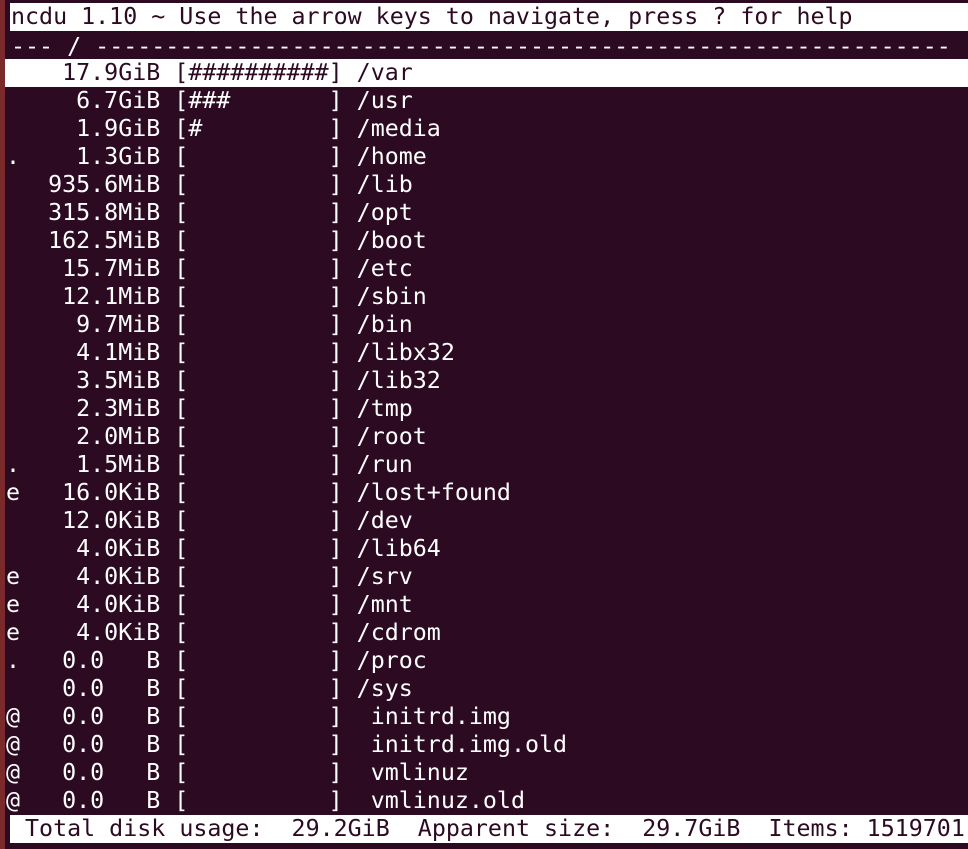  I want to click on list-item: 15.7MiB [ ] /etc, so click(486, 269).